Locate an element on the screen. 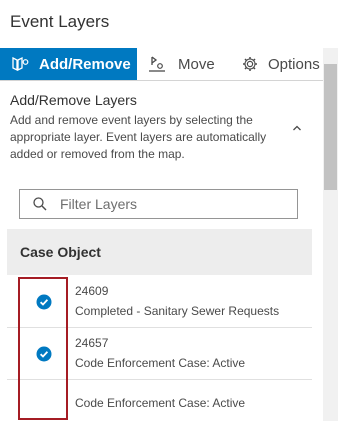 This screenshot has height=424, width=338. gear-icon is located at coordinates (250, 64).